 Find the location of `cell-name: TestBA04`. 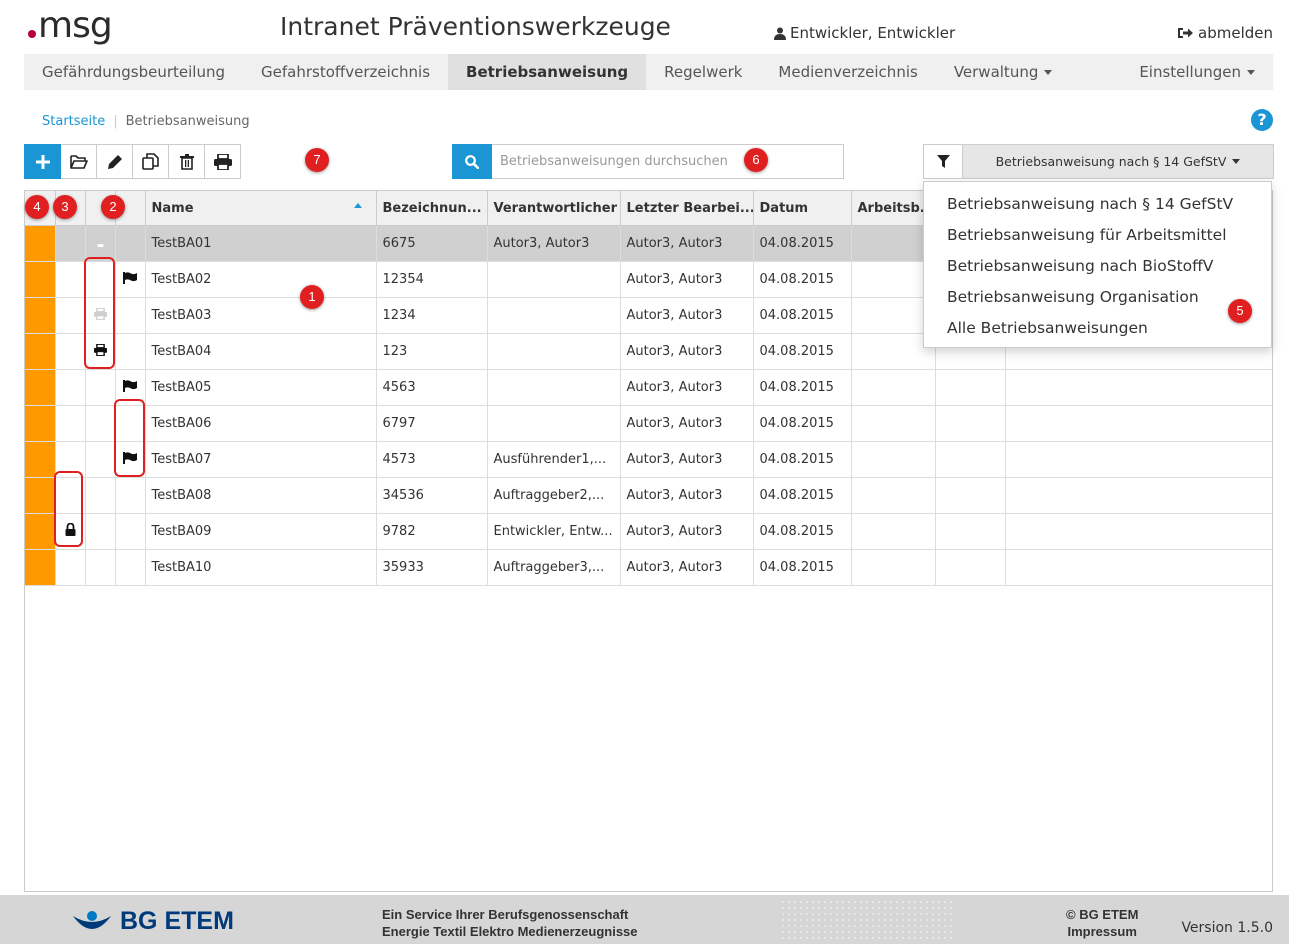

cell-name: TestBA04 is located at coordinates (261, 351).